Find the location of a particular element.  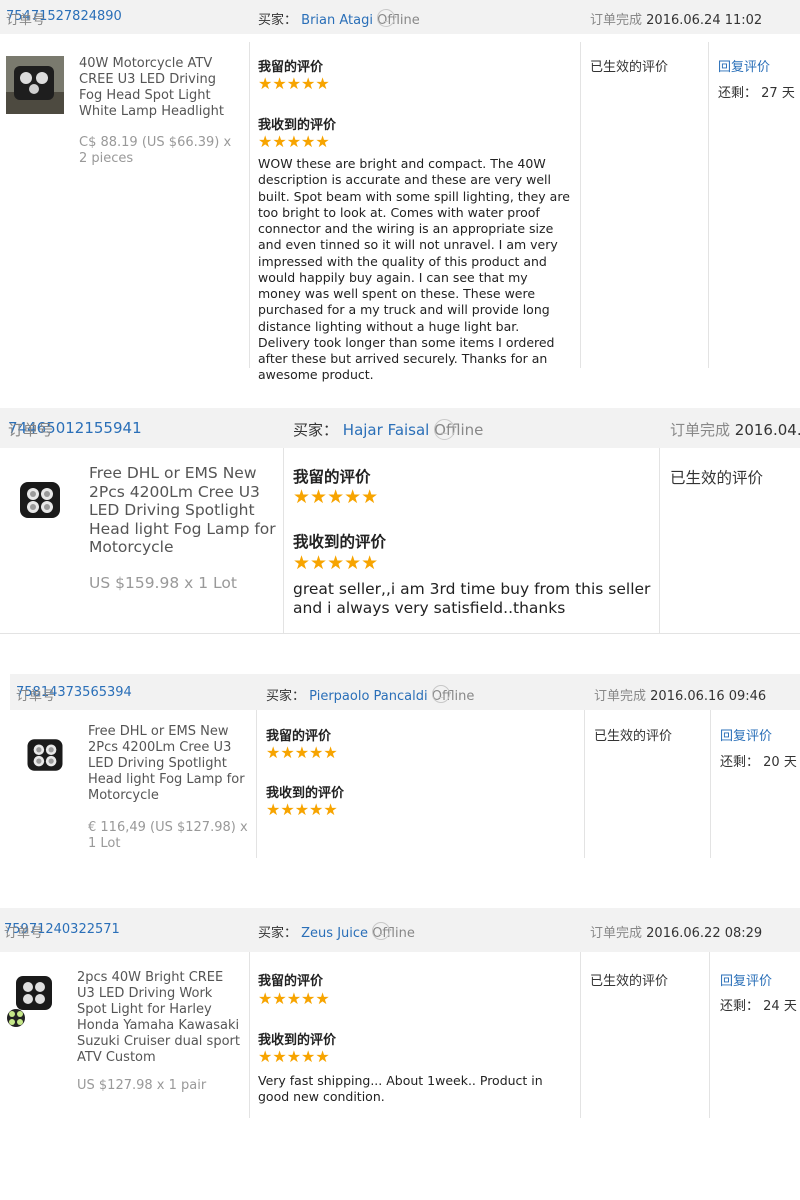

product-price: US $159.98 x 1 Lot is located at coordinates (163, 583).